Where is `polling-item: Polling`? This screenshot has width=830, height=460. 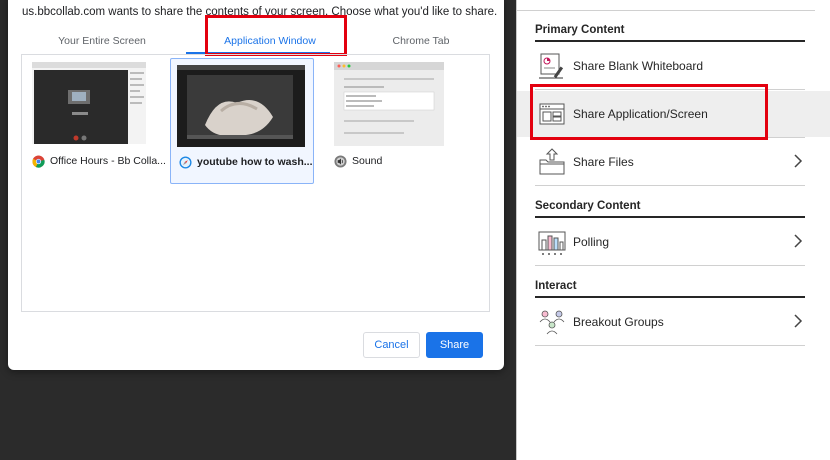
polling-item: Polling is located at coordinates (670, 242).